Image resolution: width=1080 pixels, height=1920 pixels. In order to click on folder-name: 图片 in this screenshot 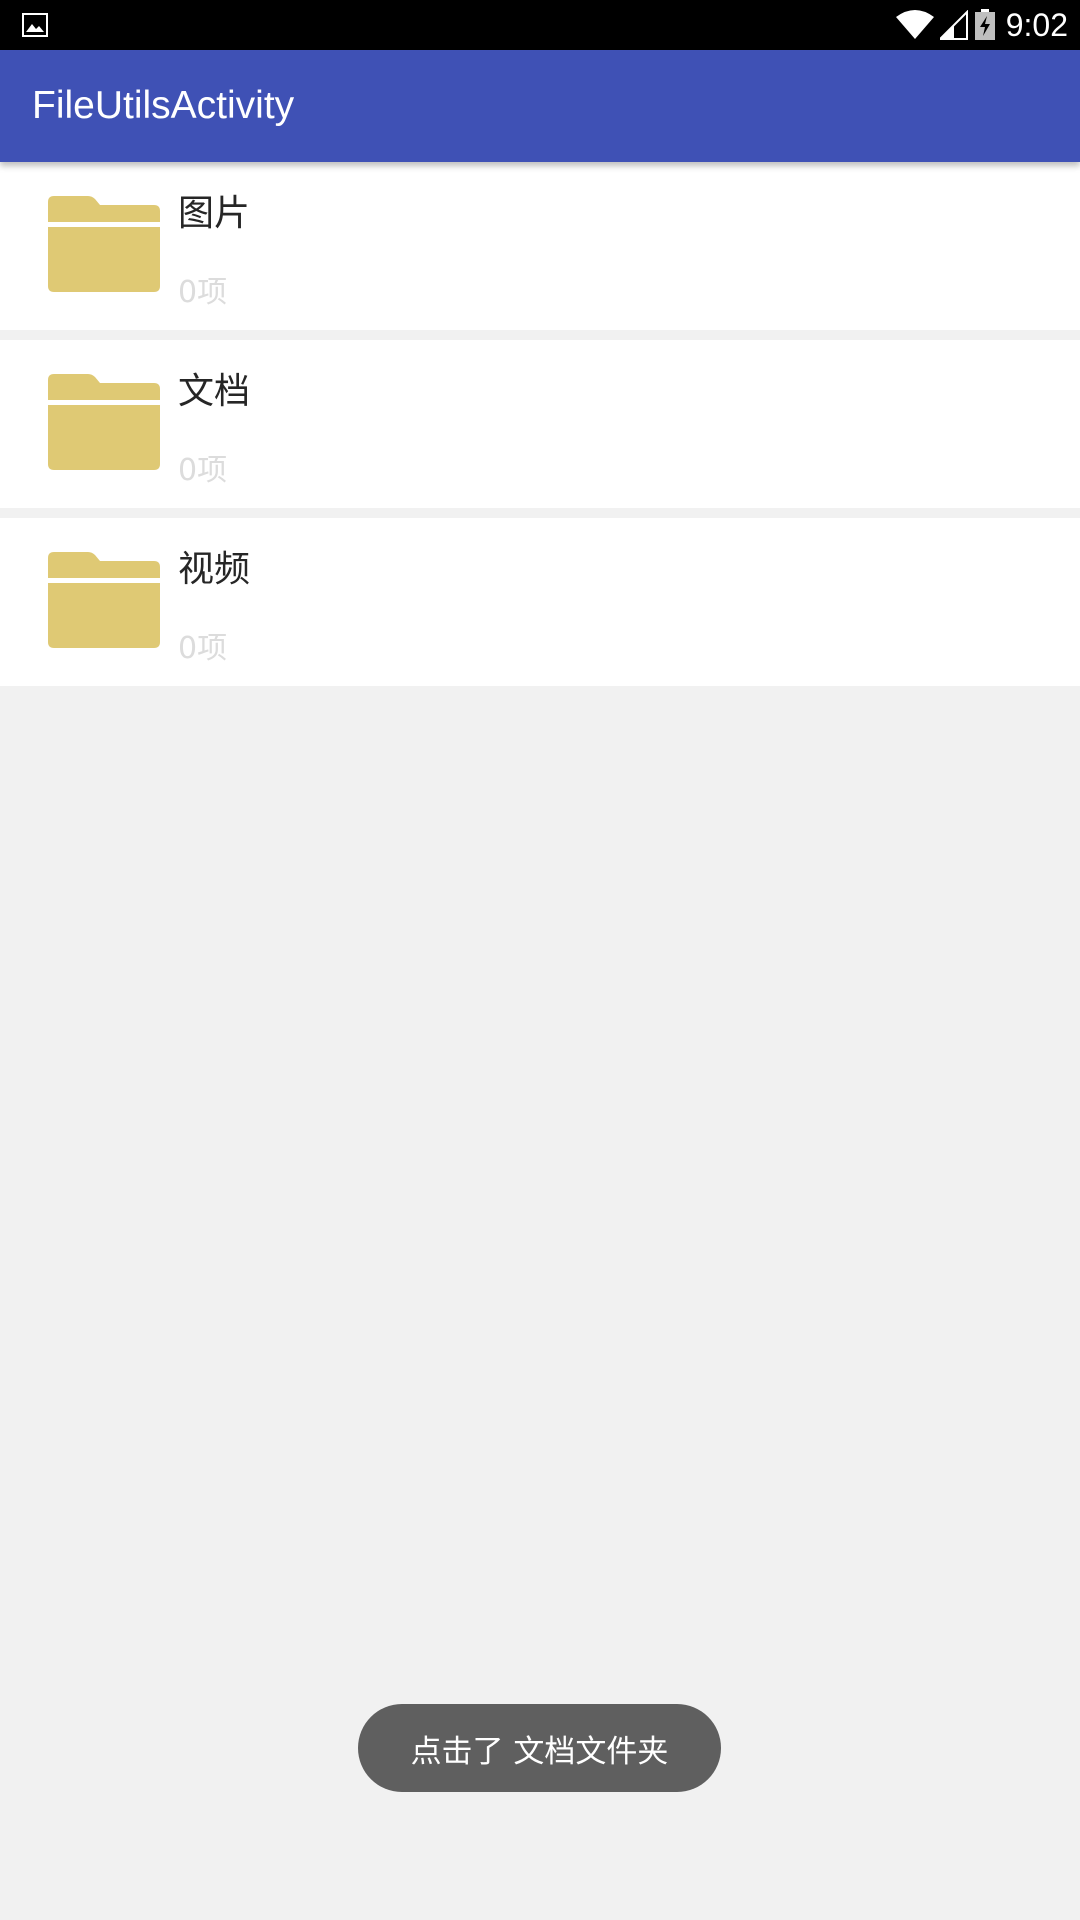, I will do `click(214, 213)`.